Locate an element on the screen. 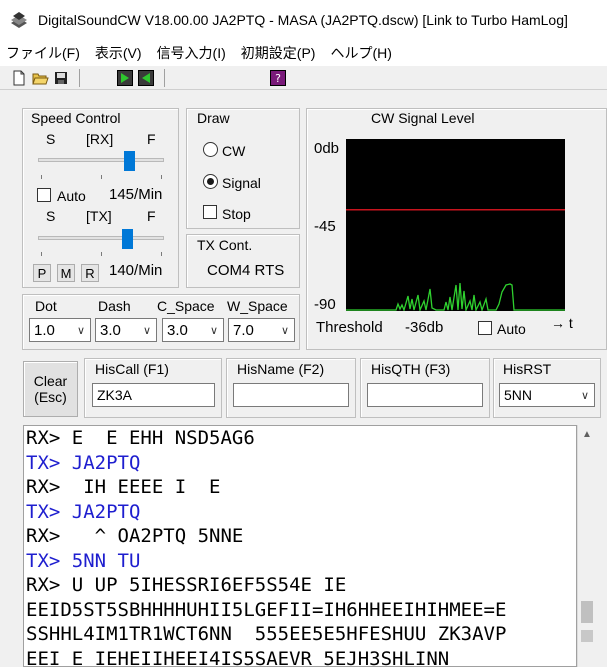 This screenshot has height=667, width=607. menu-bar: ファイル(F) 表示(V) 信号入力(I) 初期設定(P) ヘルプ(H) is located at coordinates (303, 53).